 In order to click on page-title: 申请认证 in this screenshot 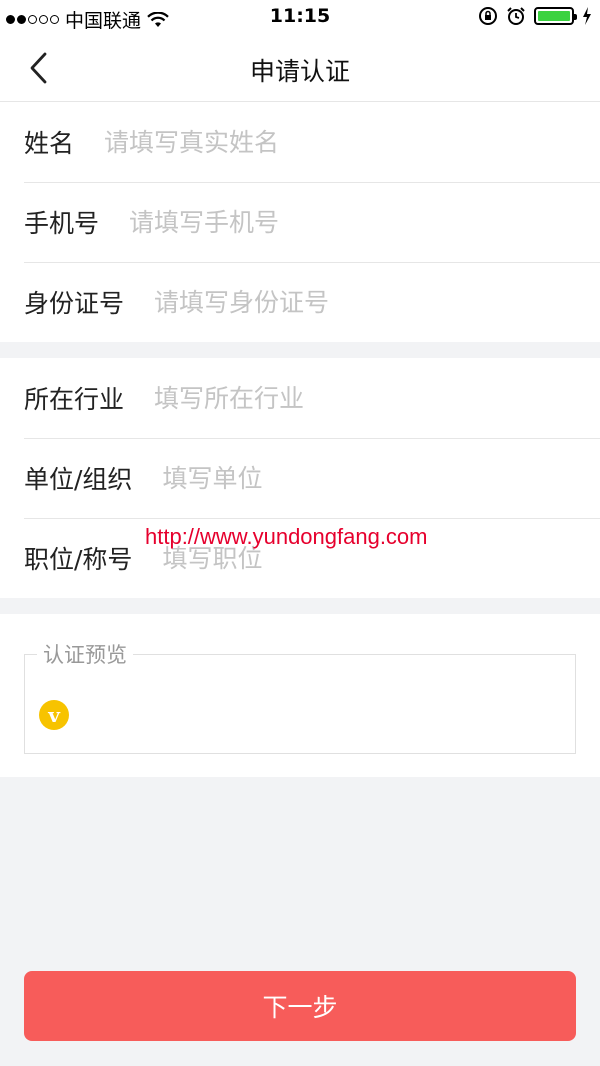, I will do `click(299, 71)`.